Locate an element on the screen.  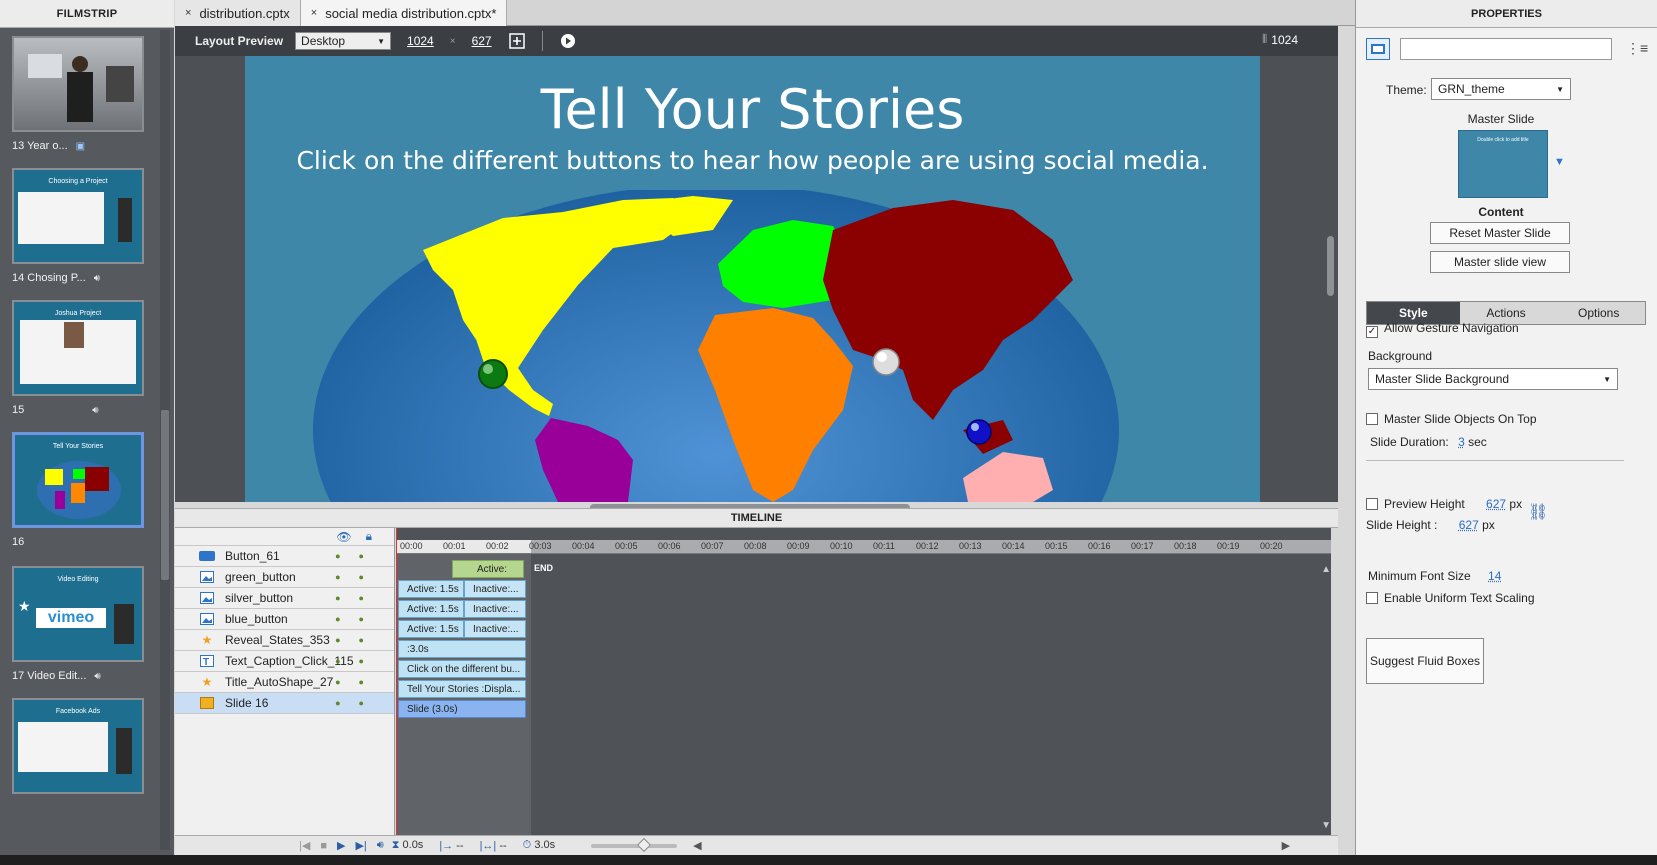
play-icon: ▶ is located at coordinates (341, 845).